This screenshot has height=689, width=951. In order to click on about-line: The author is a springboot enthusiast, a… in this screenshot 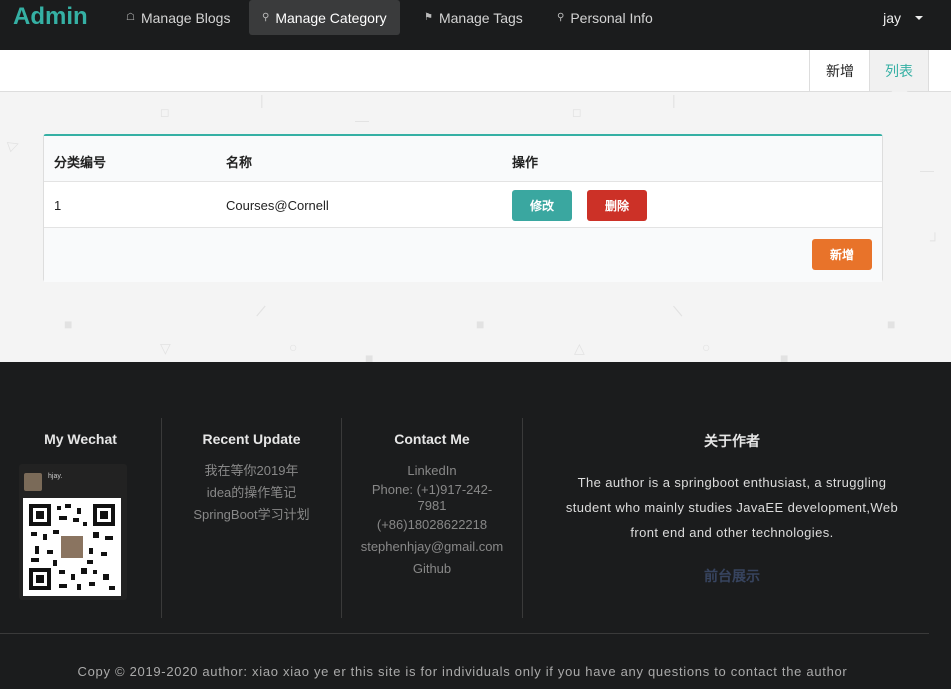, I will do `click(732, 482)`.